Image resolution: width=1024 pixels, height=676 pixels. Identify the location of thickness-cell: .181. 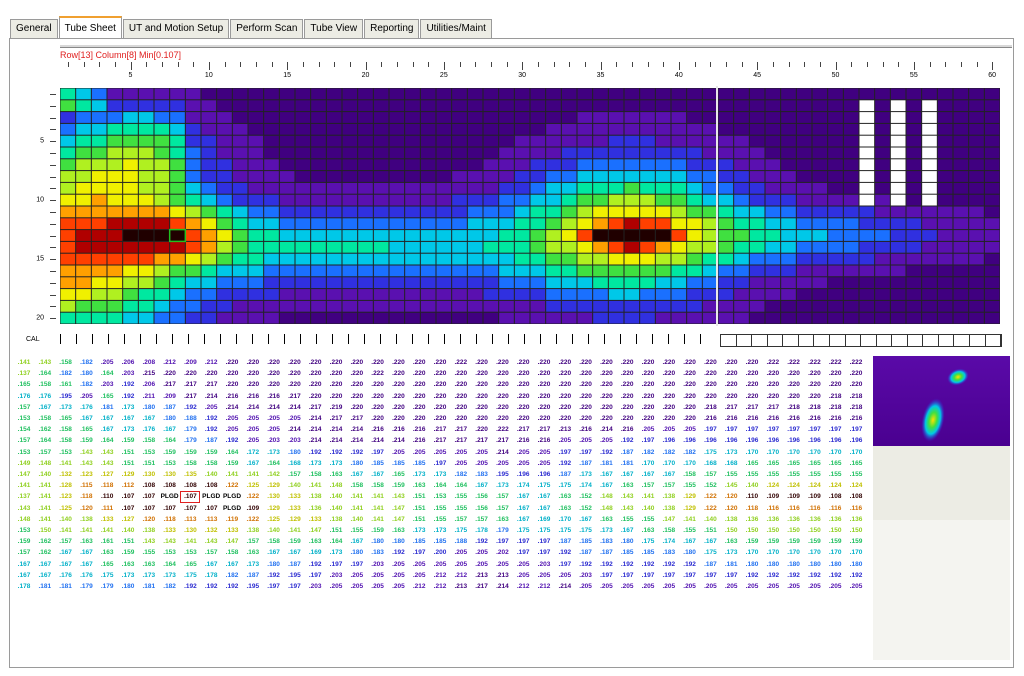
(107, 408).